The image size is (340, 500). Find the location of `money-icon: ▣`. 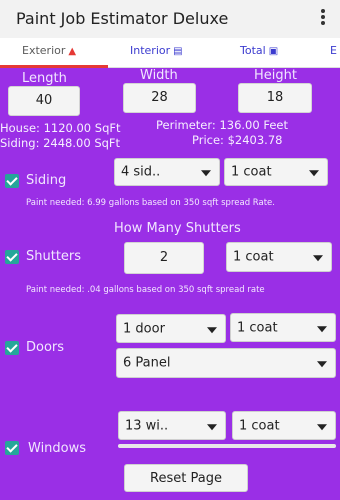

money-icon: ▣ is located at coordinates (273, 51).